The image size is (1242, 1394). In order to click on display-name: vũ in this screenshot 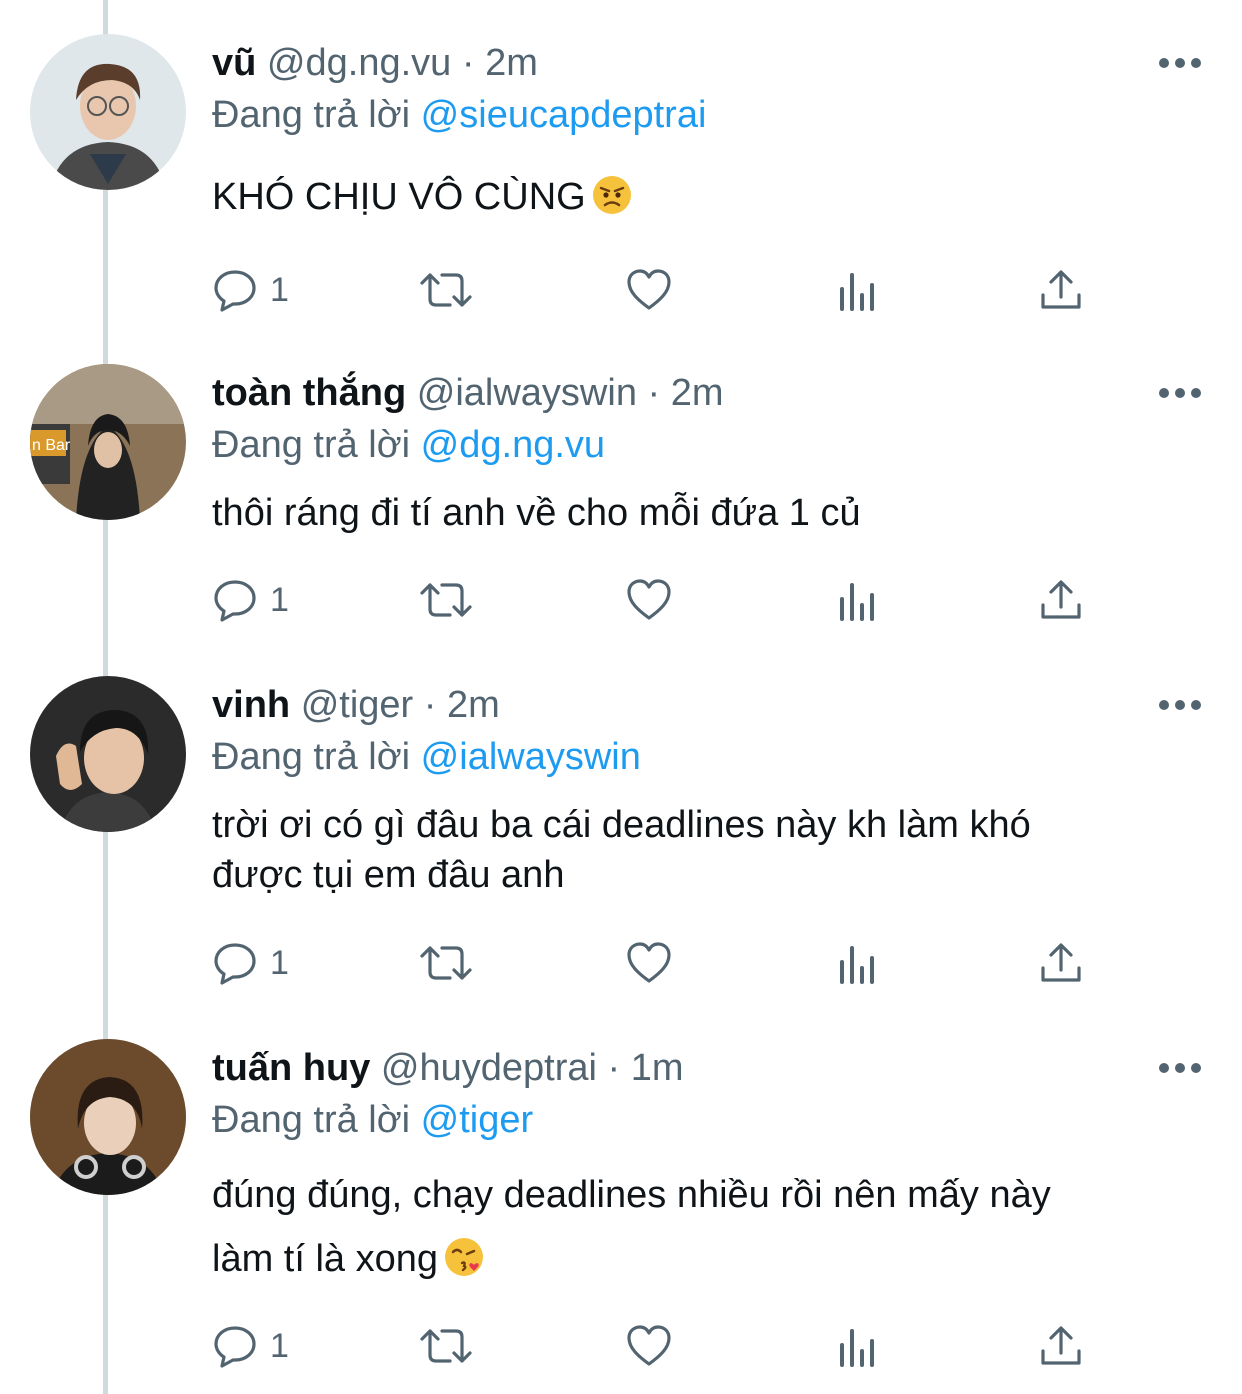, I will do `click(234, 63)`.